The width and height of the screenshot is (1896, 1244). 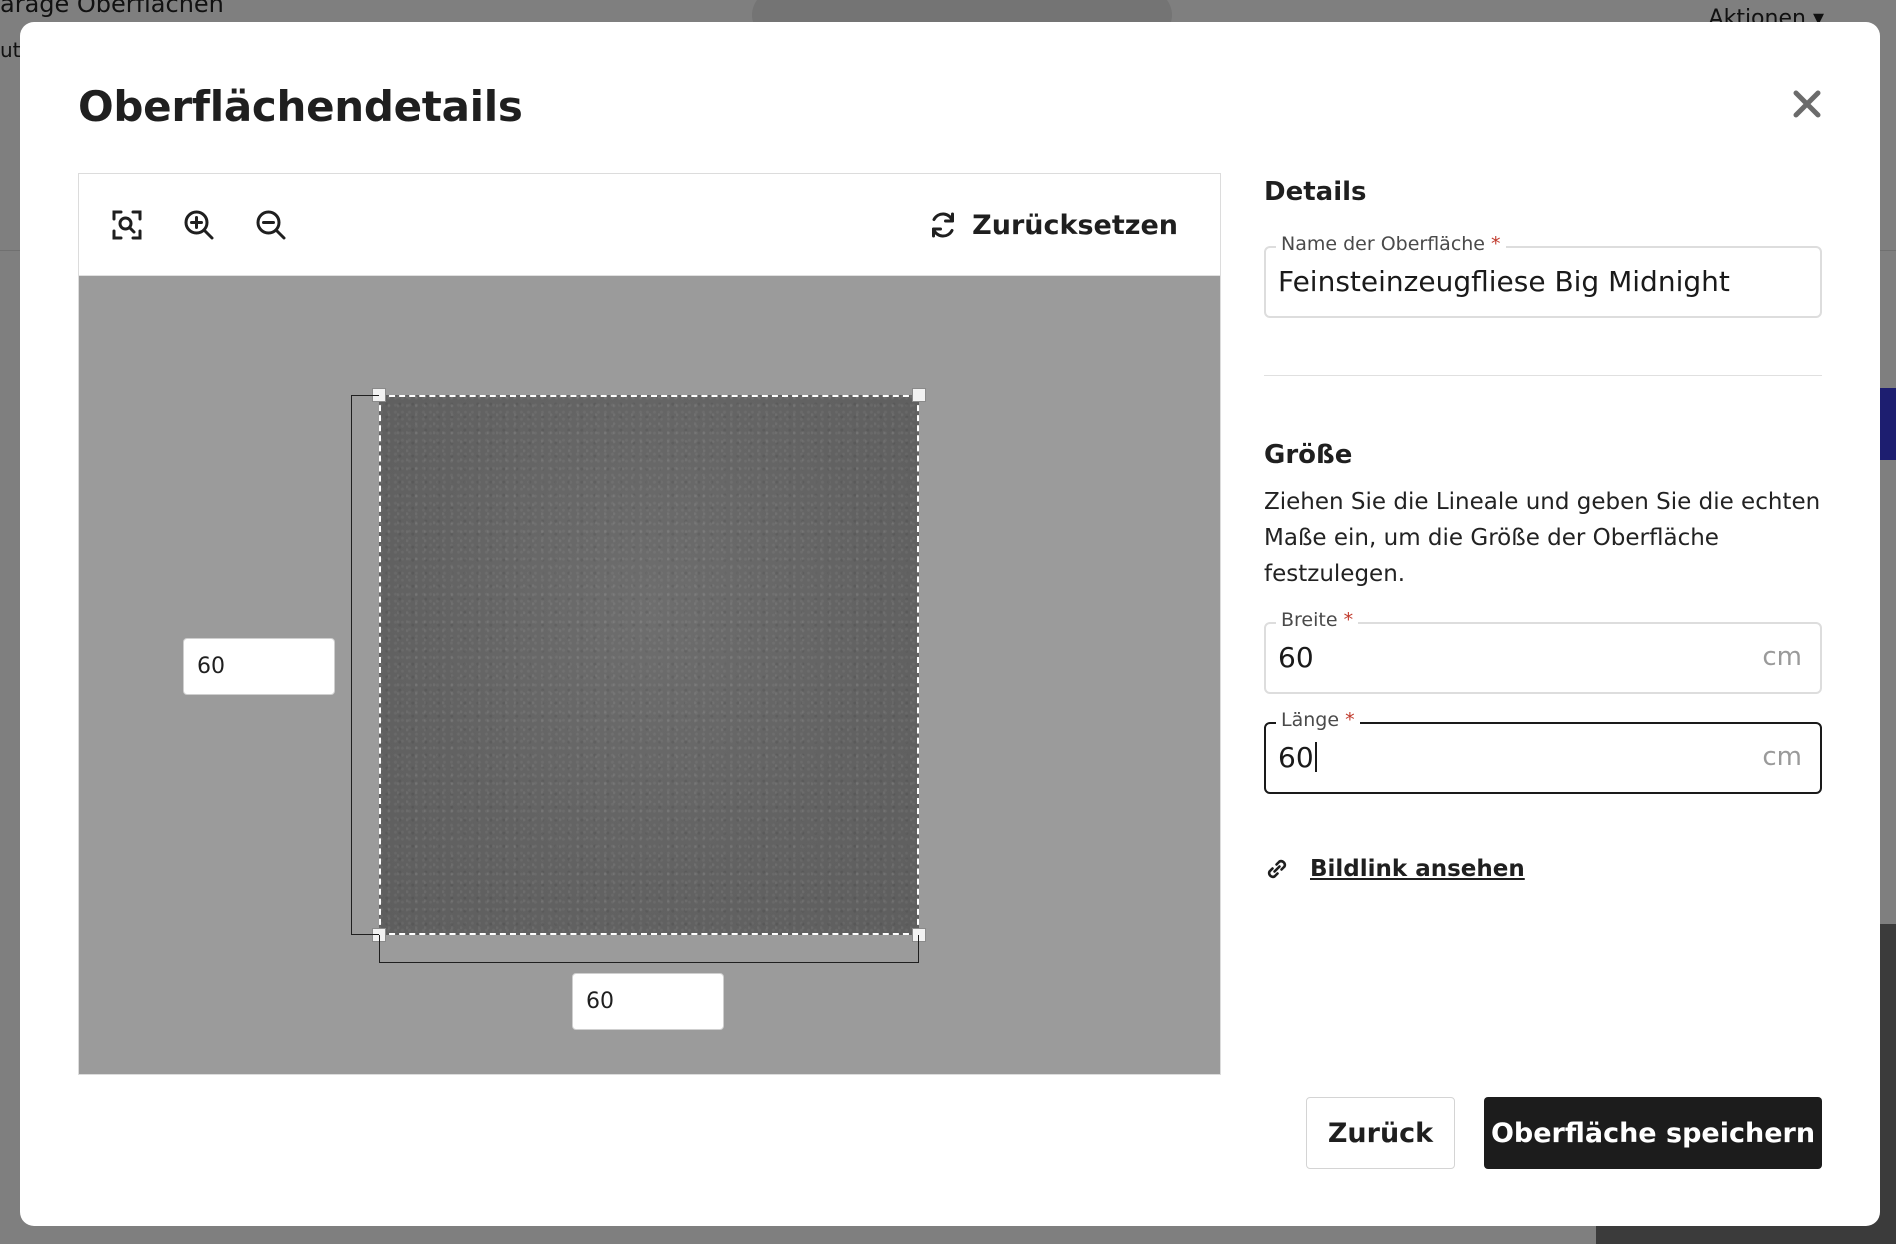 What do you see at coordinates (1543, 751) in the screenshot?
I see `length-field: Länge * 60 cm` at bounding box center [1543, 751].